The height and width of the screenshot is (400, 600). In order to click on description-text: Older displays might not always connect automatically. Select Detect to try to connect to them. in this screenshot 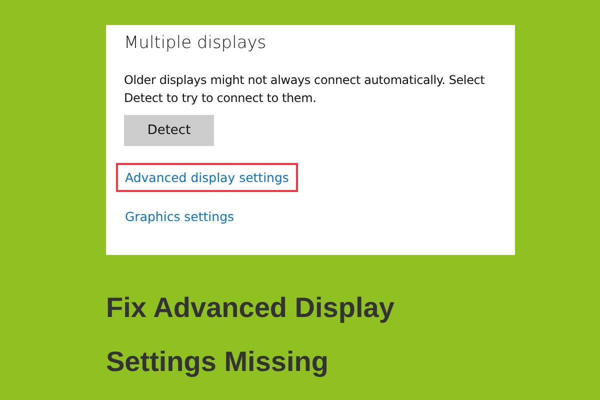, I will do `click(305, 89)`.